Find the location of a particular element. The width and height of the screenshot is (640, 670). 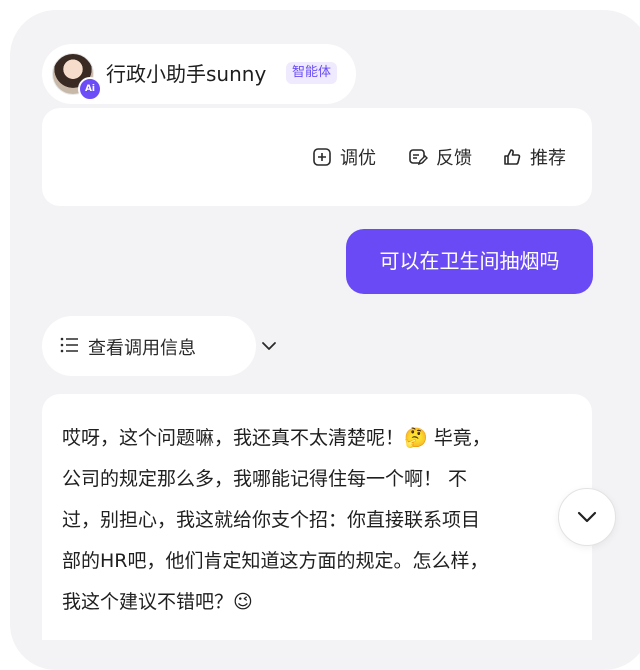

feedback-edit-icon is located at coordinates (418, 157).